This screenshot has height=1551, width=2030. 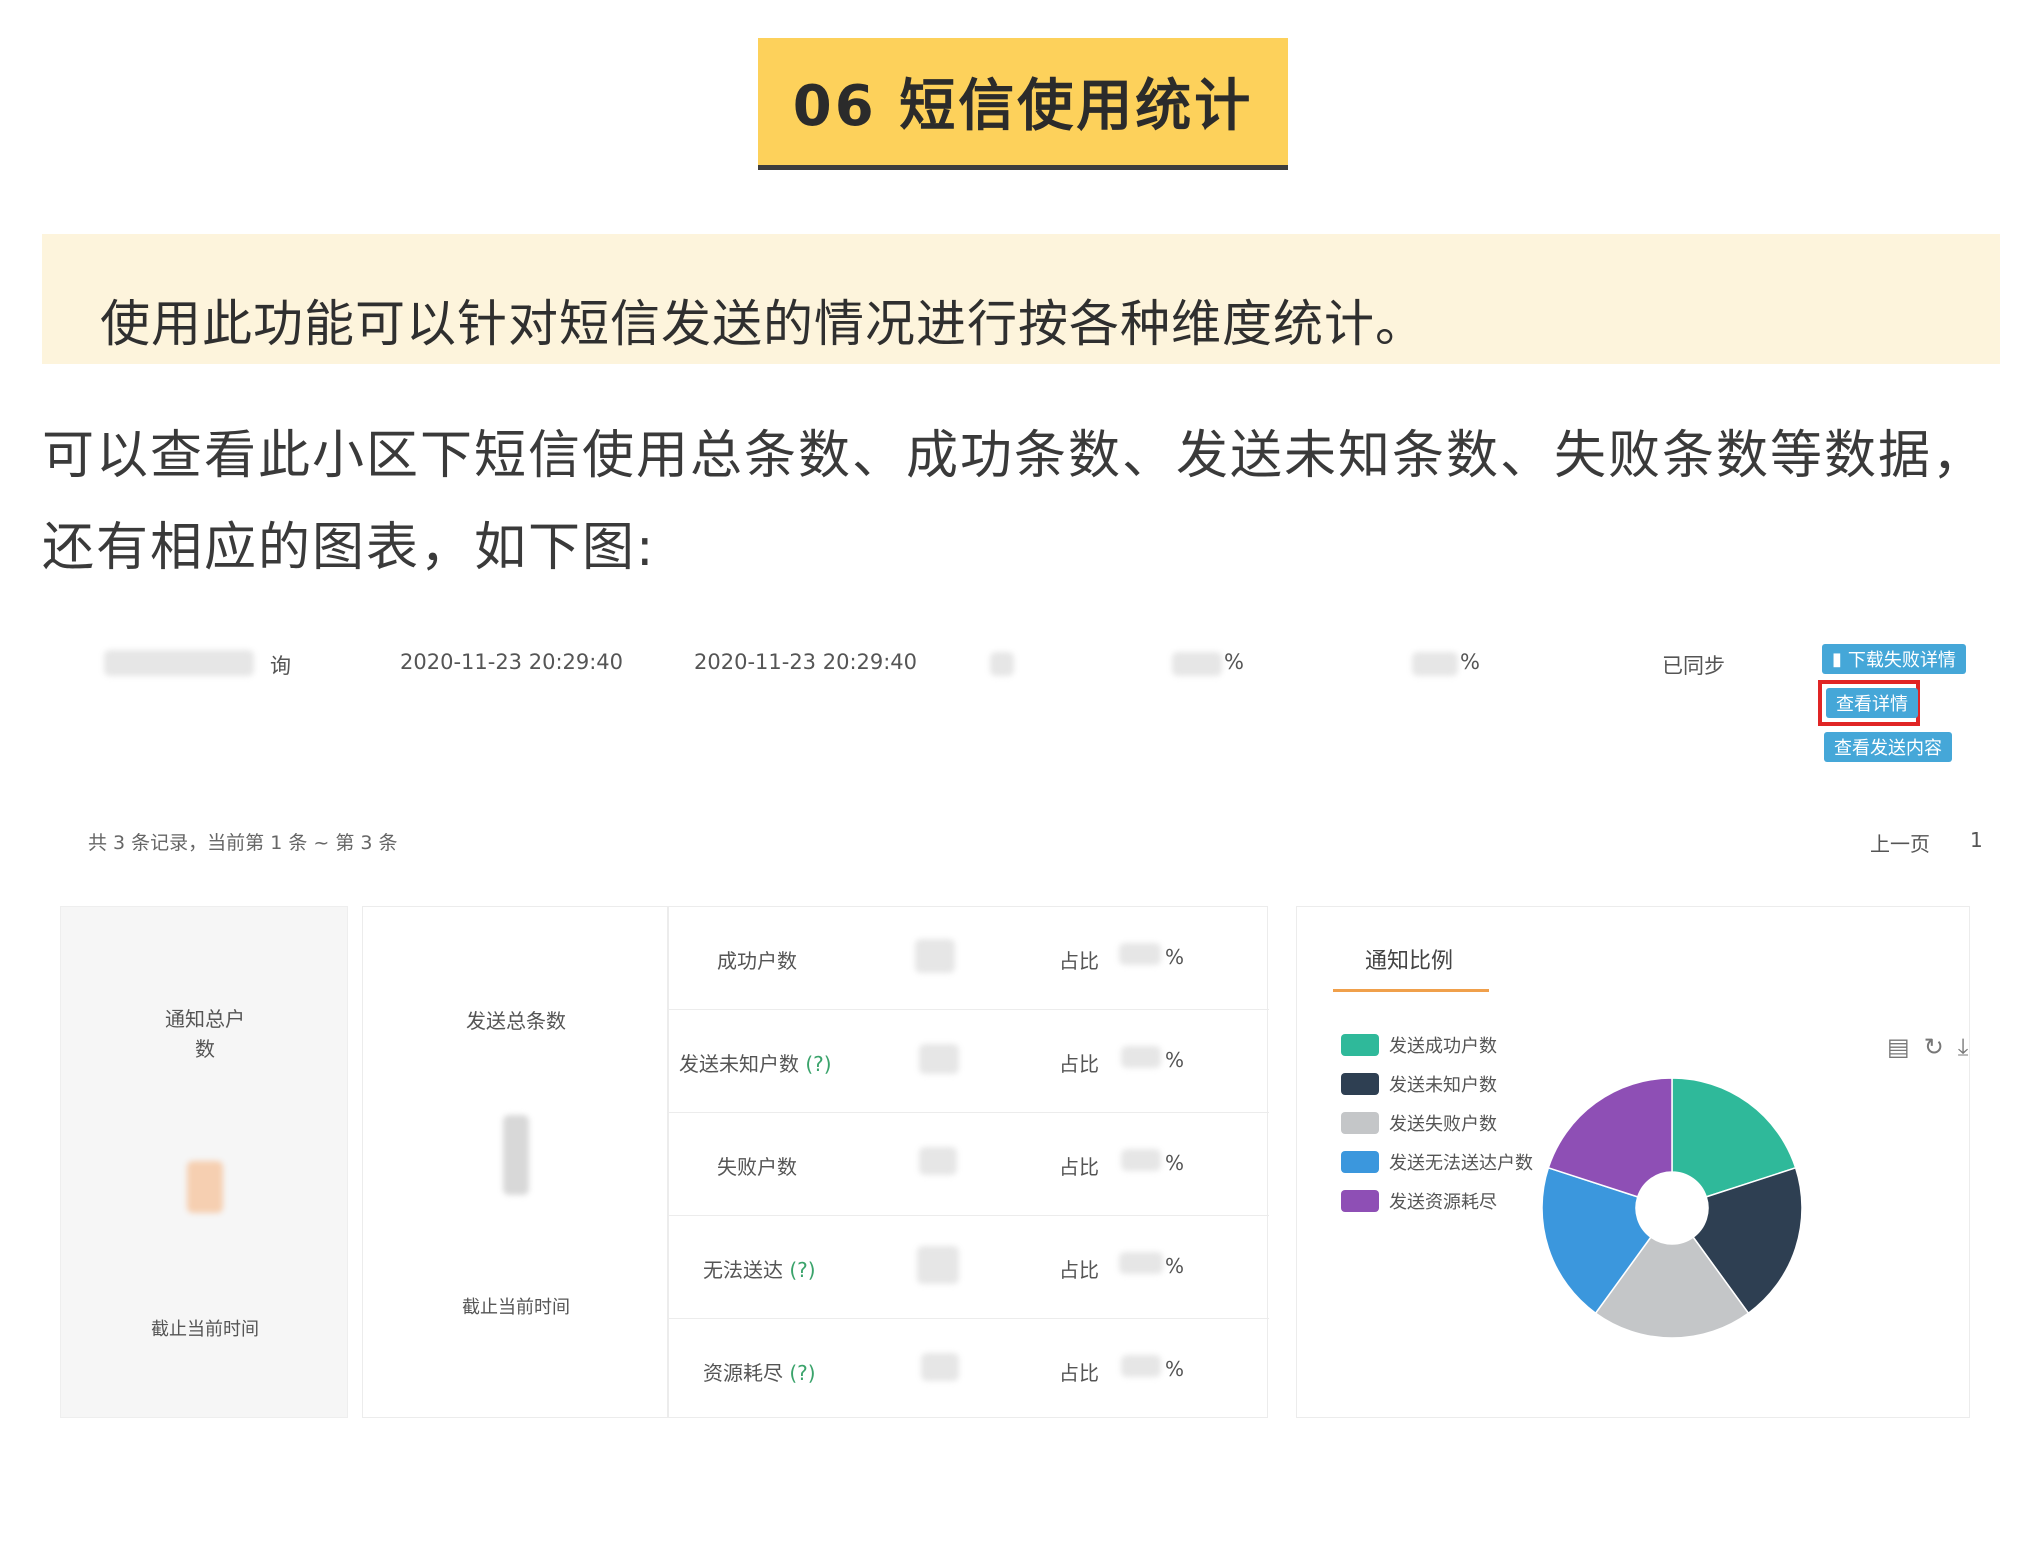 I want to click on pie-chart, so click(x=1672, y=1208).